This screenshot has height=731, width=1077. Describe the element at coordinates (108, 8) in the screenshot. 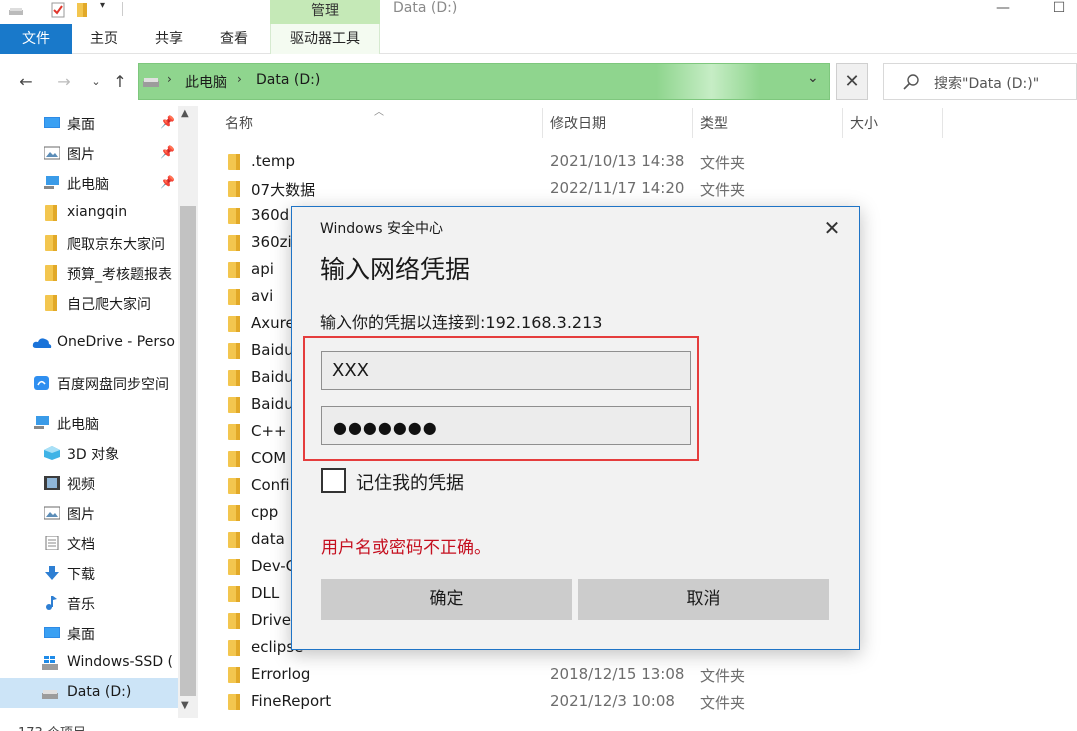

I see `customize-toolbar-icon: ▾` at that location.